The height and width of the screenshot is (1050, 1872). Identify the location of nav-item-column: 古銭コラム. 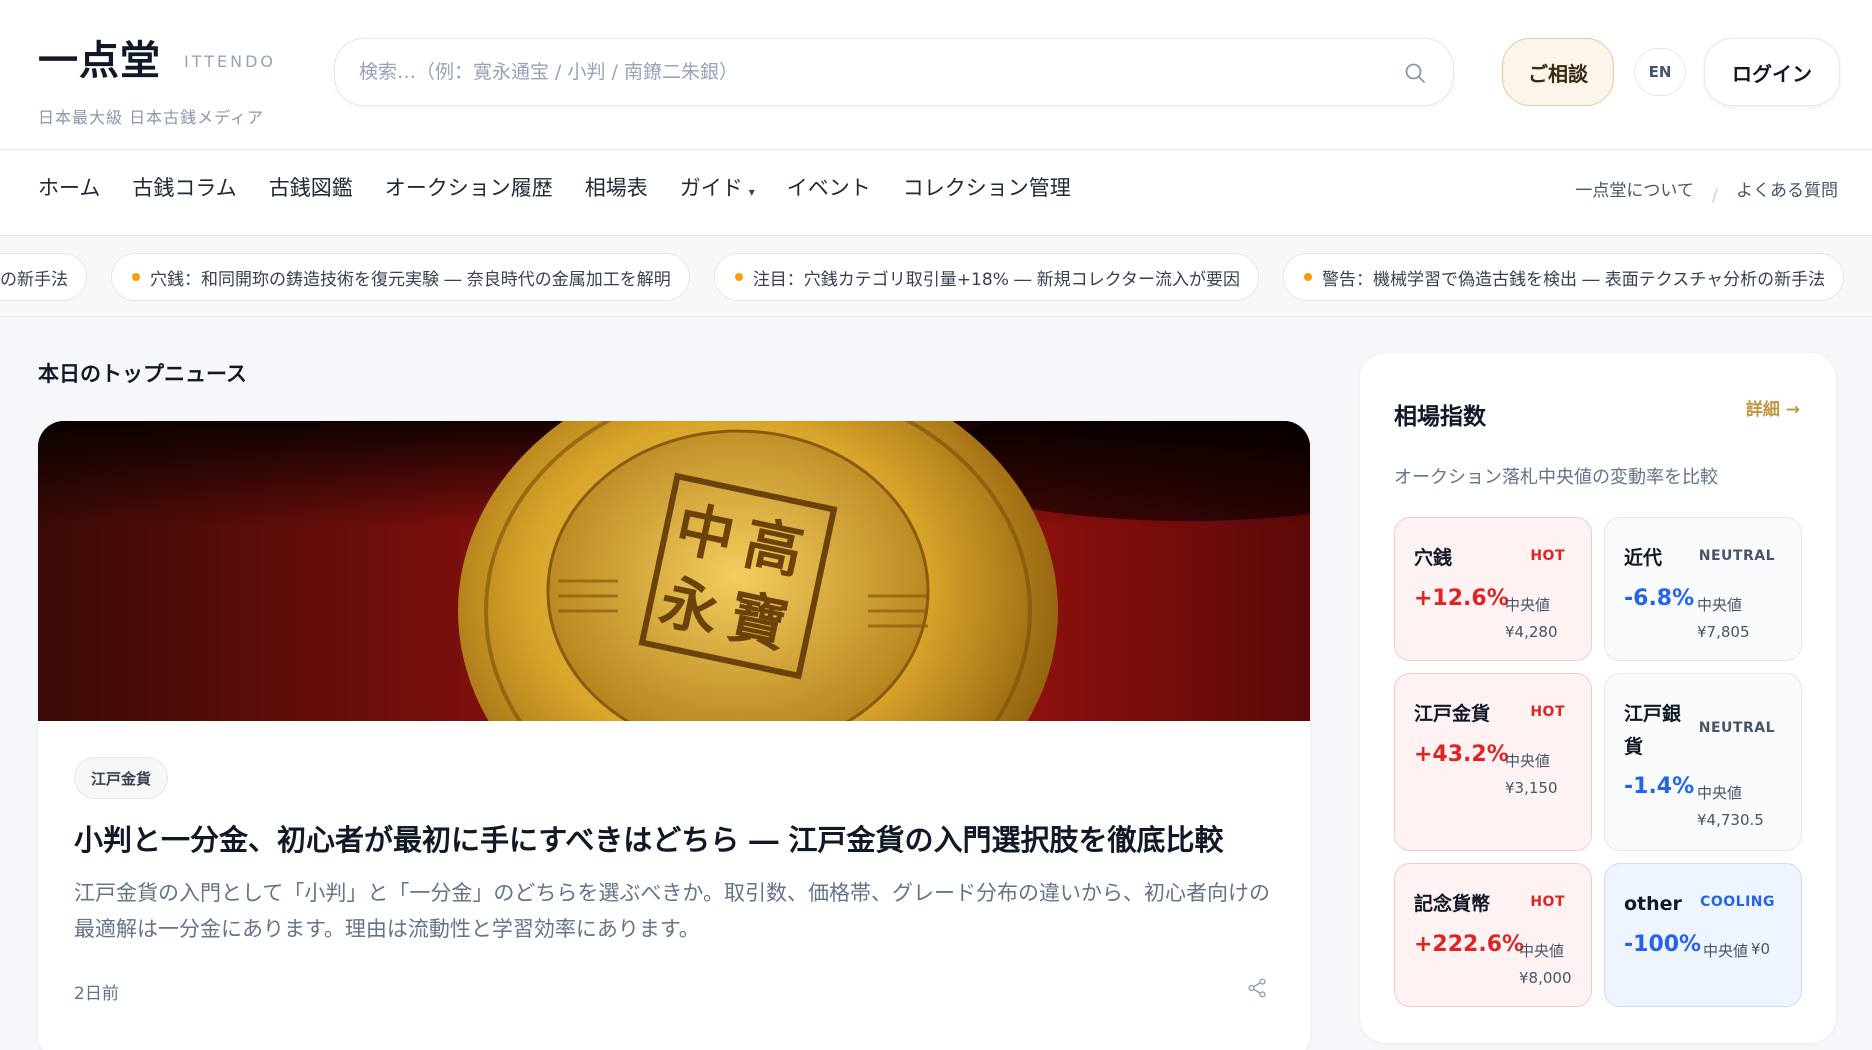
(184, 187).